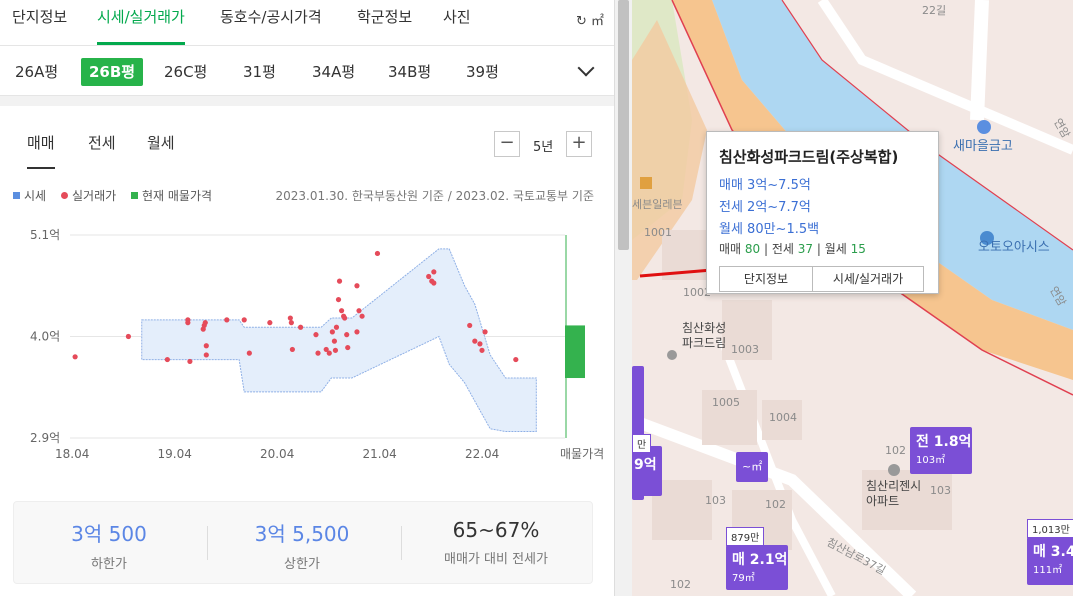  Describe the element at coordinates (507, 144) in the screenshot. I see `period-decrease-button: −` at that location.